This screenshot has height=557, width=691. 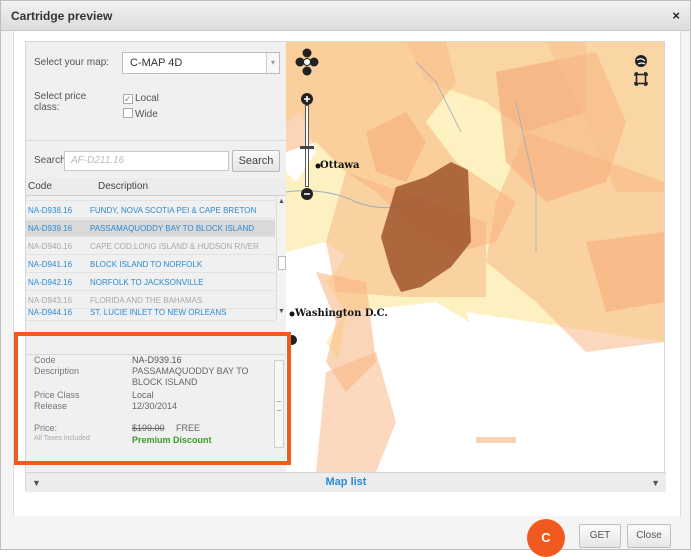 What do you see at coordinates (146, 264) in the screenshot?
I see `row-desc: BLOCK ISLAND TO NORFOLK` at bounding box center [146, 264].